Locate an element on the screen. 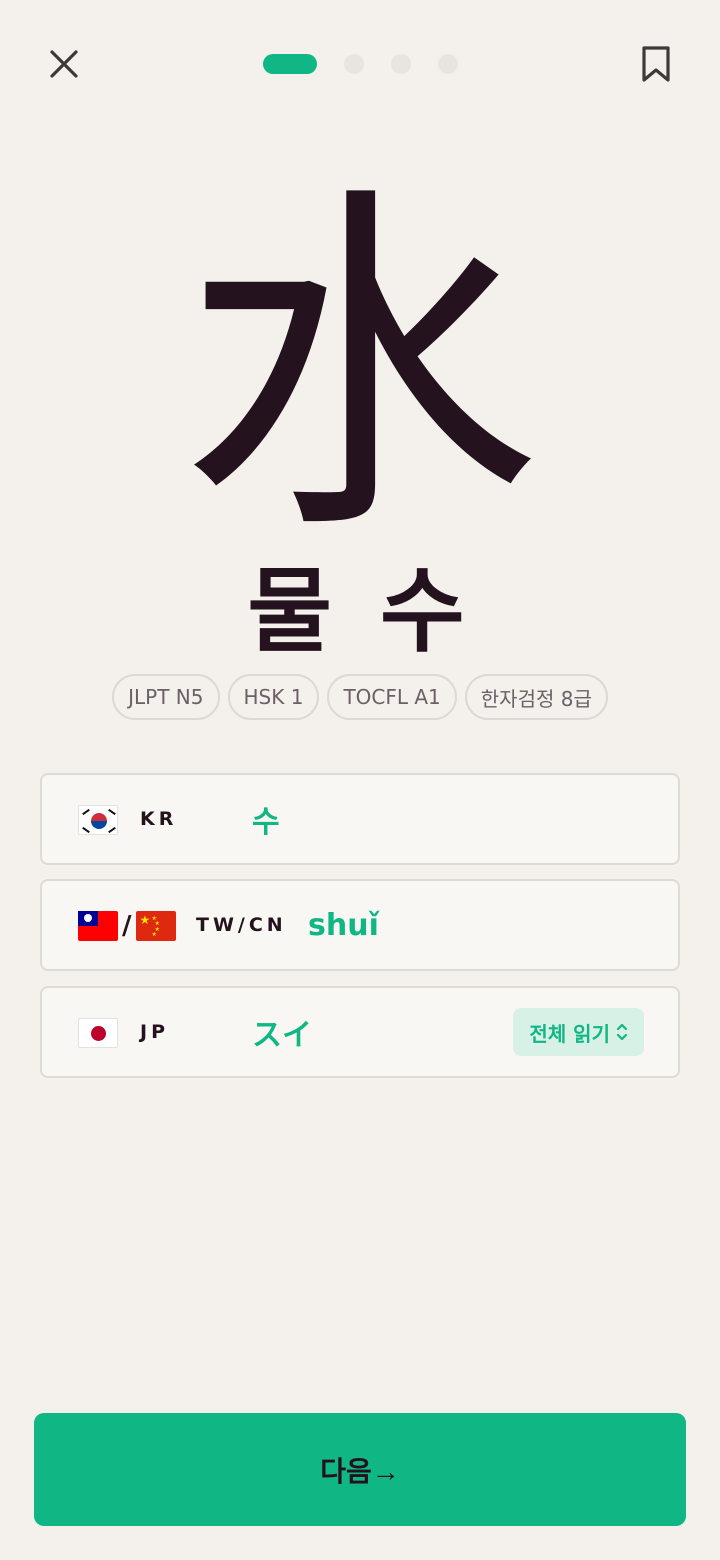  reading-row-jp: JP スイ 전체 읽기 is located at coordinates (360, 1032).